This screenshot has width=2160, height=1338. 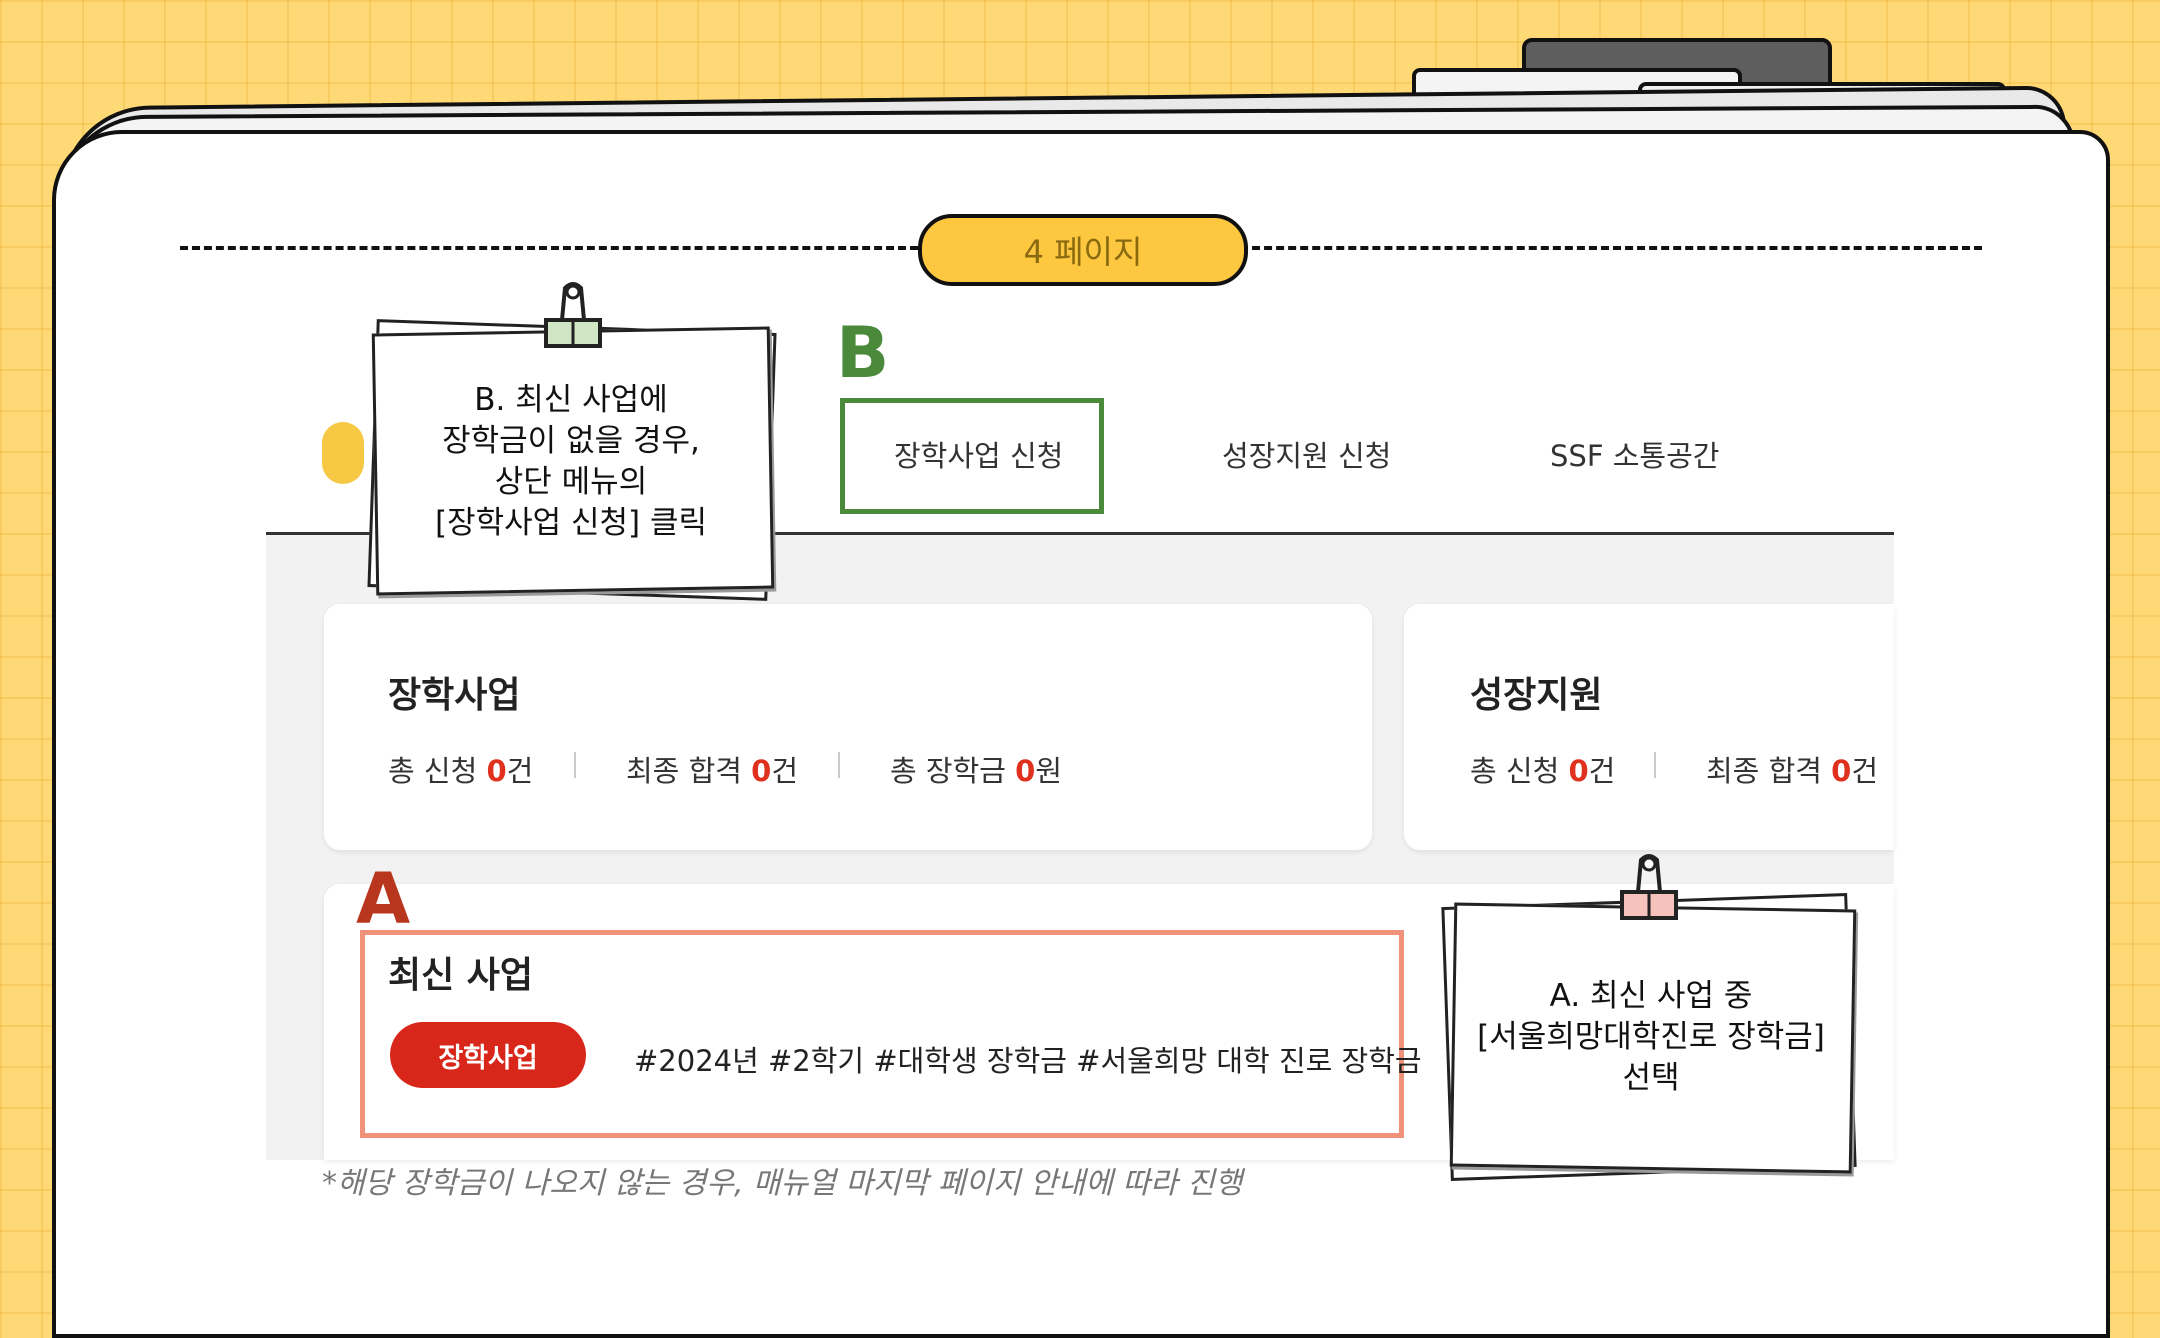 What do you see at coordinates (488, 1055) in the screenshot?
I see `category-badge-scholarship: 장학사업` at bounding box center [488, 1055].